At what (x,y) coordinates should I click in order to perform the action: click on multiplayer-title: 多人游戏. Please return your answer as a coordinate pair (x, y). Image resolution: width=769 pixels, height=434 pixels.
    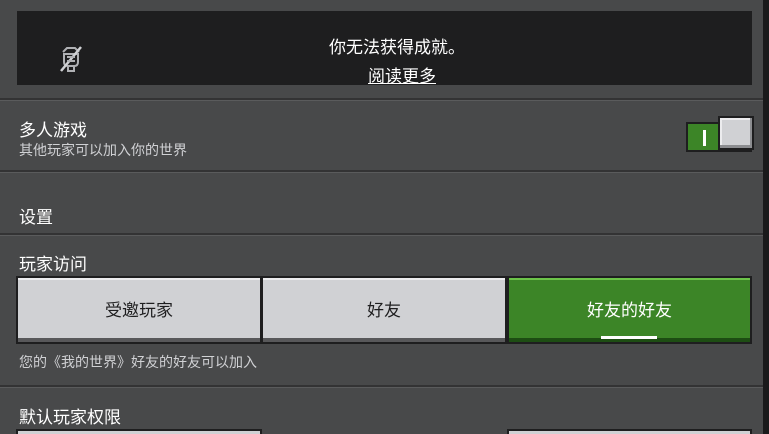
    Looking at the image, I should click on (53, 131).